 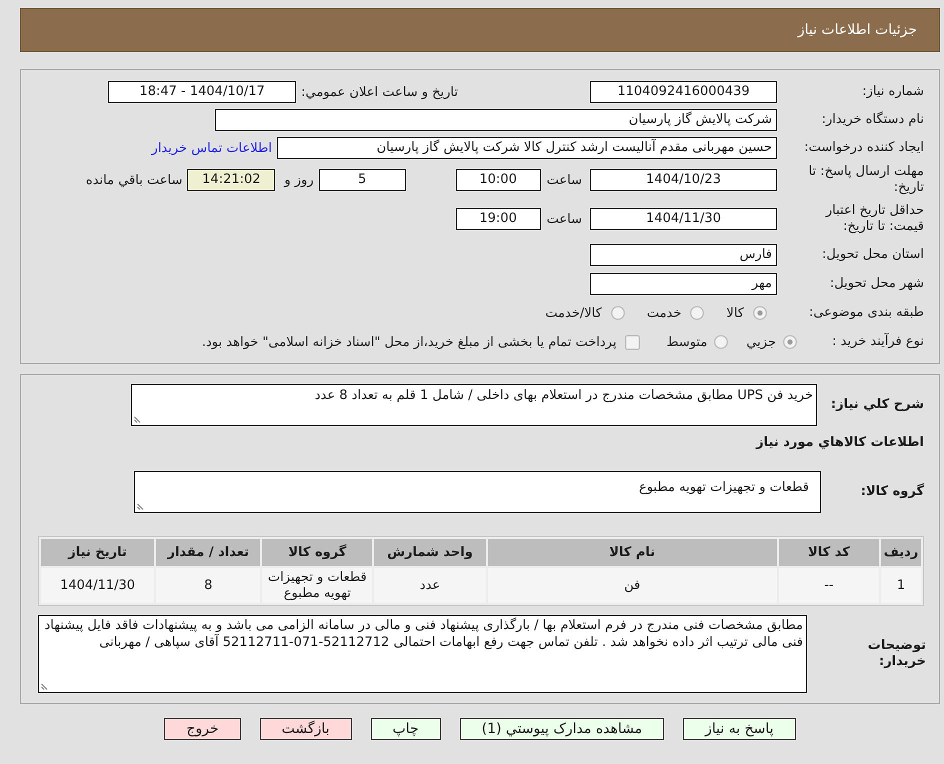 What do you see at coordinates (97, 585) in the screenshot?
I see `table-cell: 1404/11/30` at bounding box center [97, 585].